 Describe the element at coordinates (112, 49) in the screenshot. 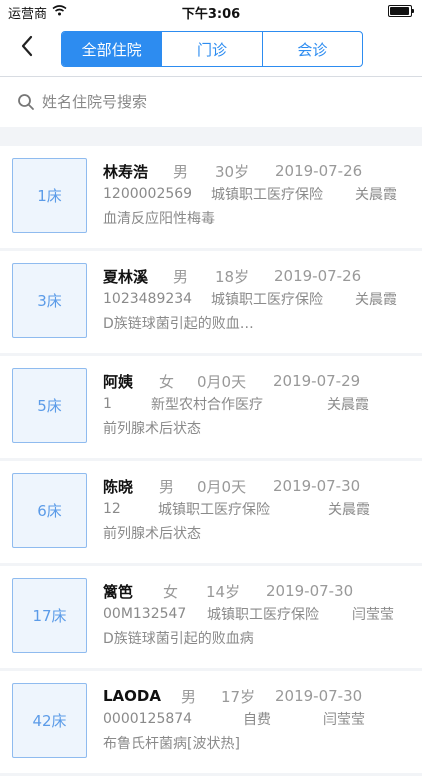

I see `tab-all-inpatients: 全部住院` at that location.